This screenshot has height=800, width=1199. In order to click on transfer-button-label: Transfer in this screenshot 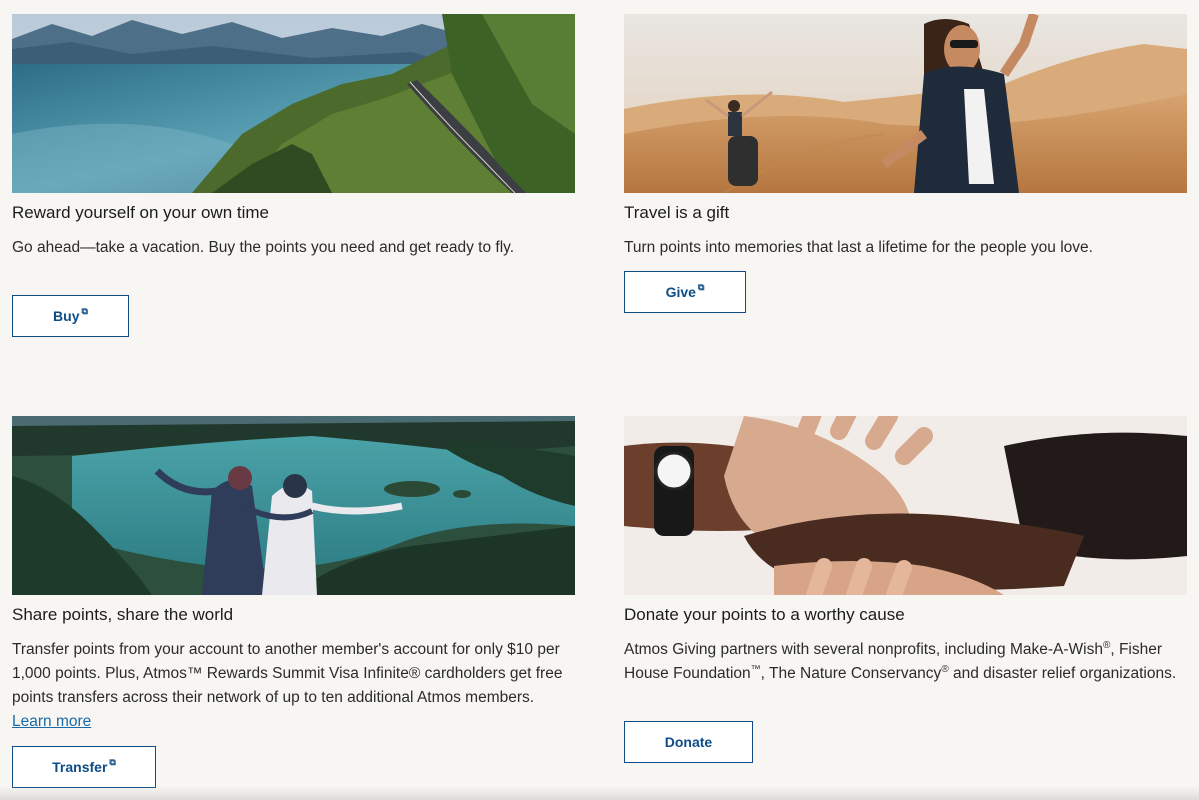, I will do `click(80, 767)`.